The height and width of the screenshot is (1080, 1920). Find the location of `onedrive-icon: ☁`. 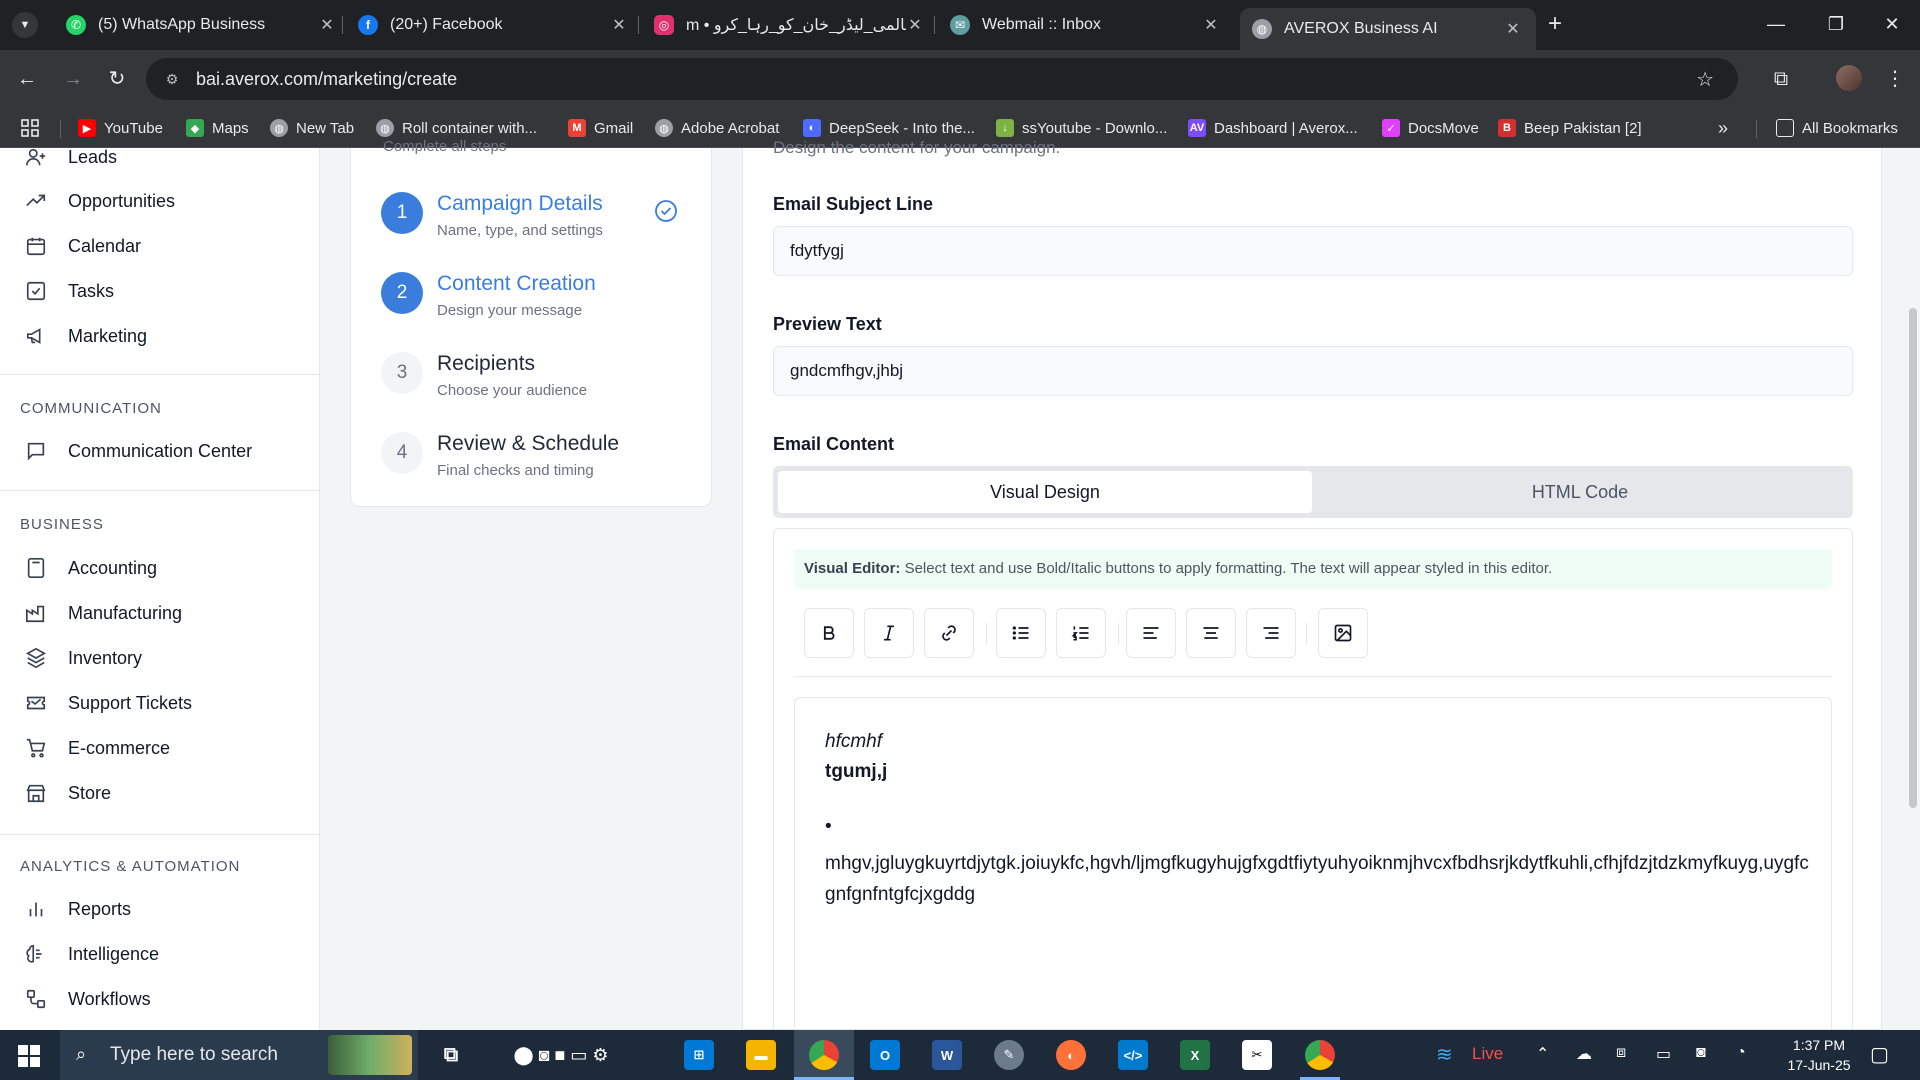

onedrive-icon: ☁ is located at coordinates (1584, 1054).